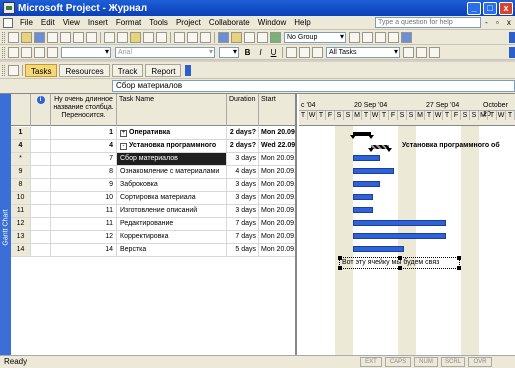 Image resolution: width=515 pixels, height=368 pixels. What do you see at coordinates (243, 110) in the screenshot?
I see `header-duration: Duration` at bounding box center [243, 110].